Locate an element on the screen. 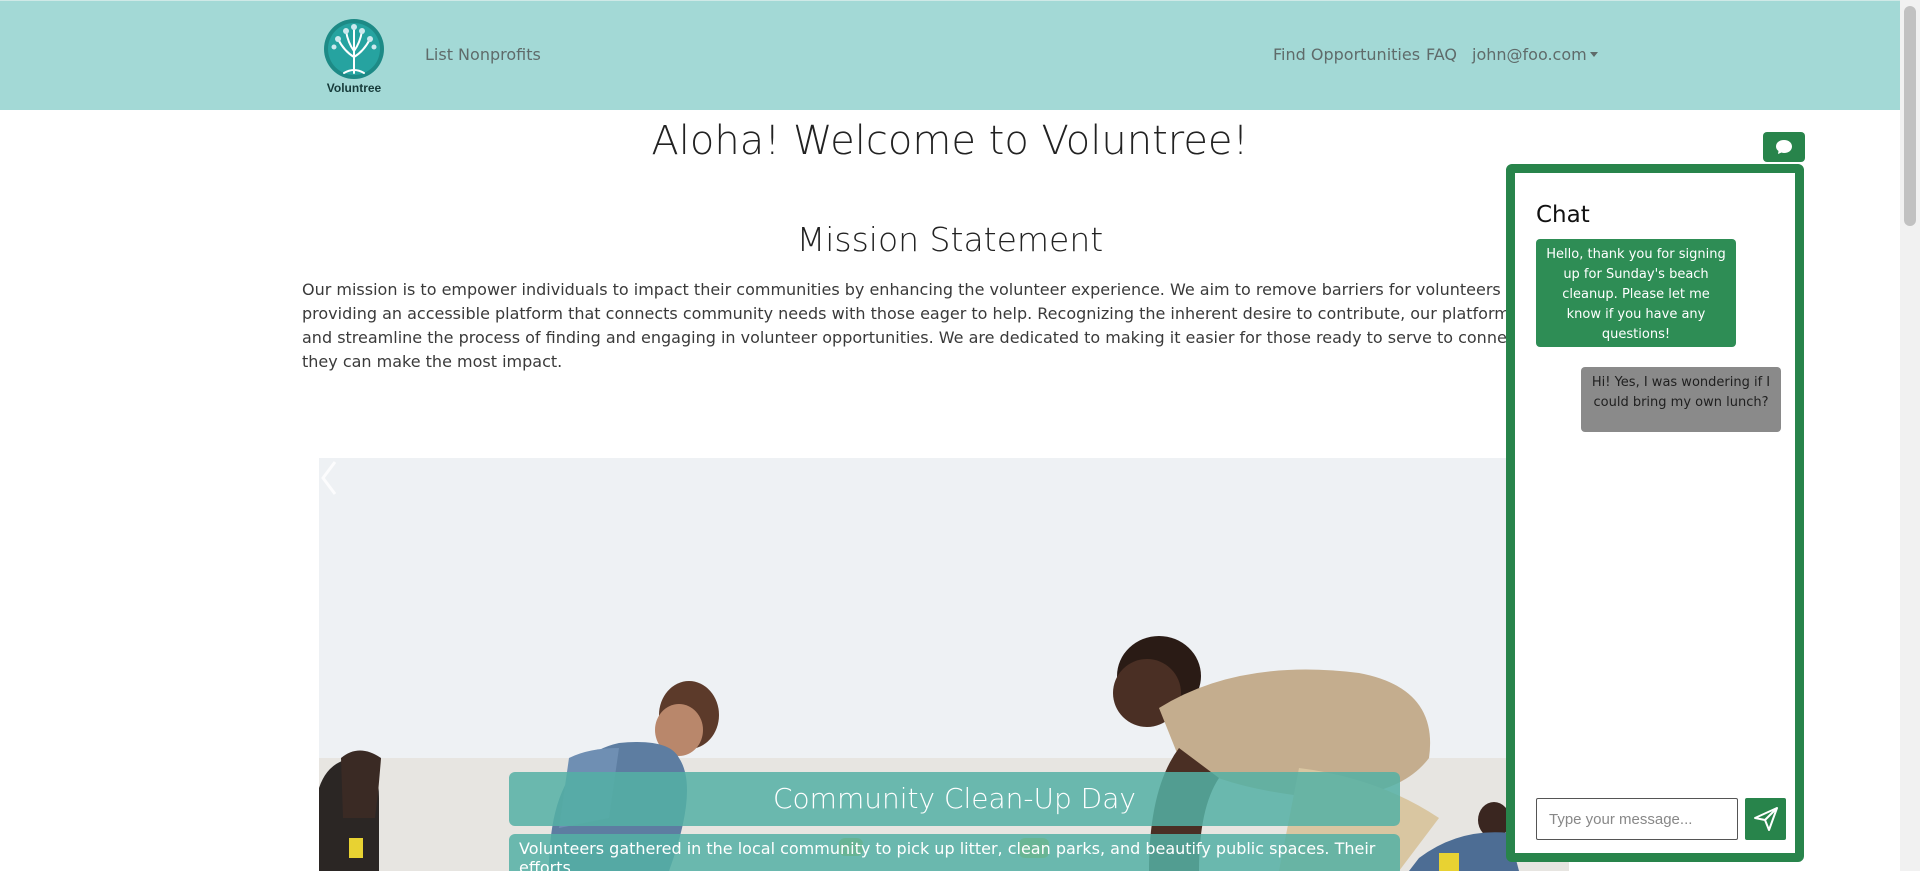  user-menu-dropdown: john@foo.com is located at coordinates (1535, 54).